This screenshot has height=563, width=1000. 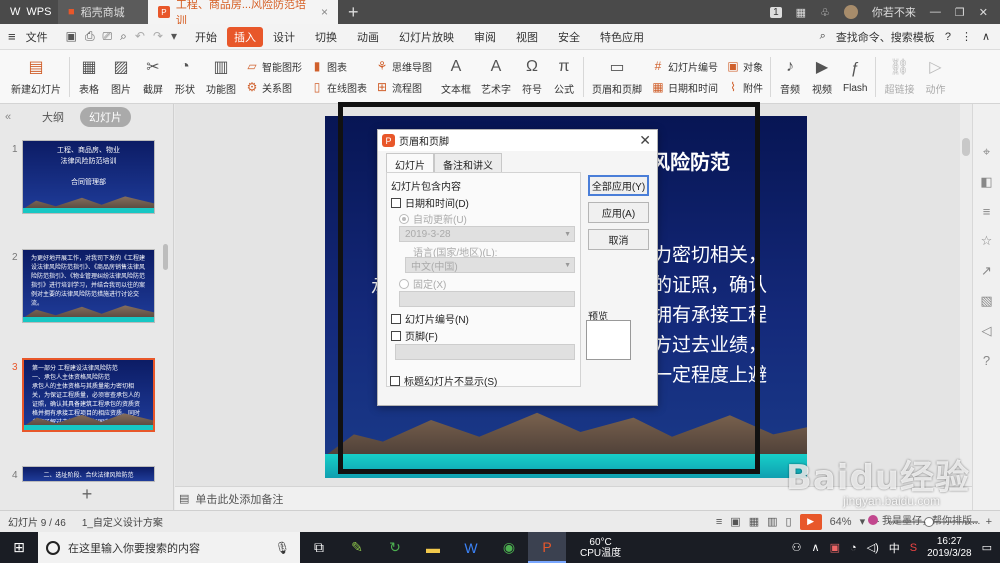 I want to click on apply-all-button: 全部应用(Y), so click(x=618, y=185).